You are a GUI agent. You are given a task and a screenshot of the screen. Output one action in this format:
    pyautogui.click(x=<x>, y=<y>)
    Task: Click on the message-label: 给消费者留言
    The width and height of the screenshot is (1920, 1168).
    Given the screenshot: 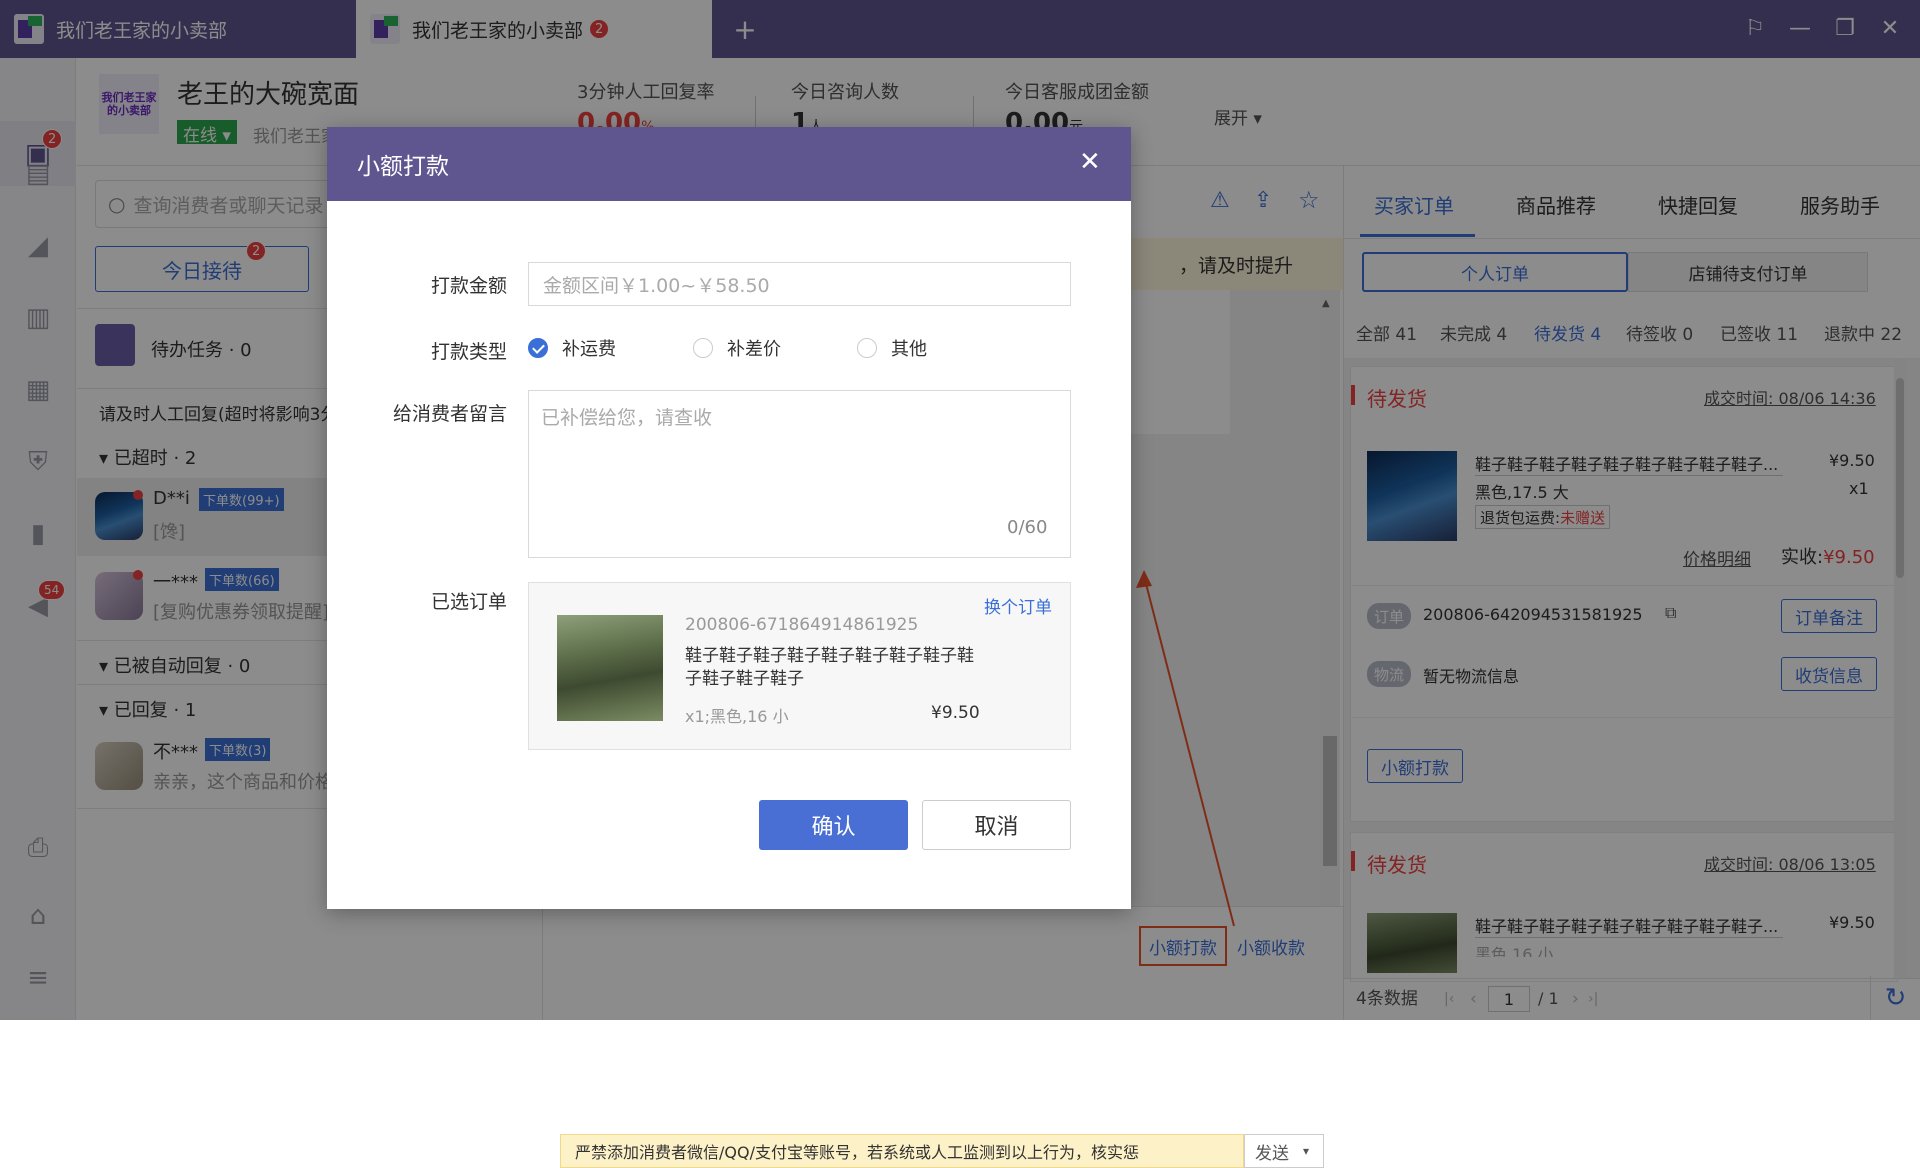 What is the action you would take?
    pyautogui.click(x=449, y=414)
    